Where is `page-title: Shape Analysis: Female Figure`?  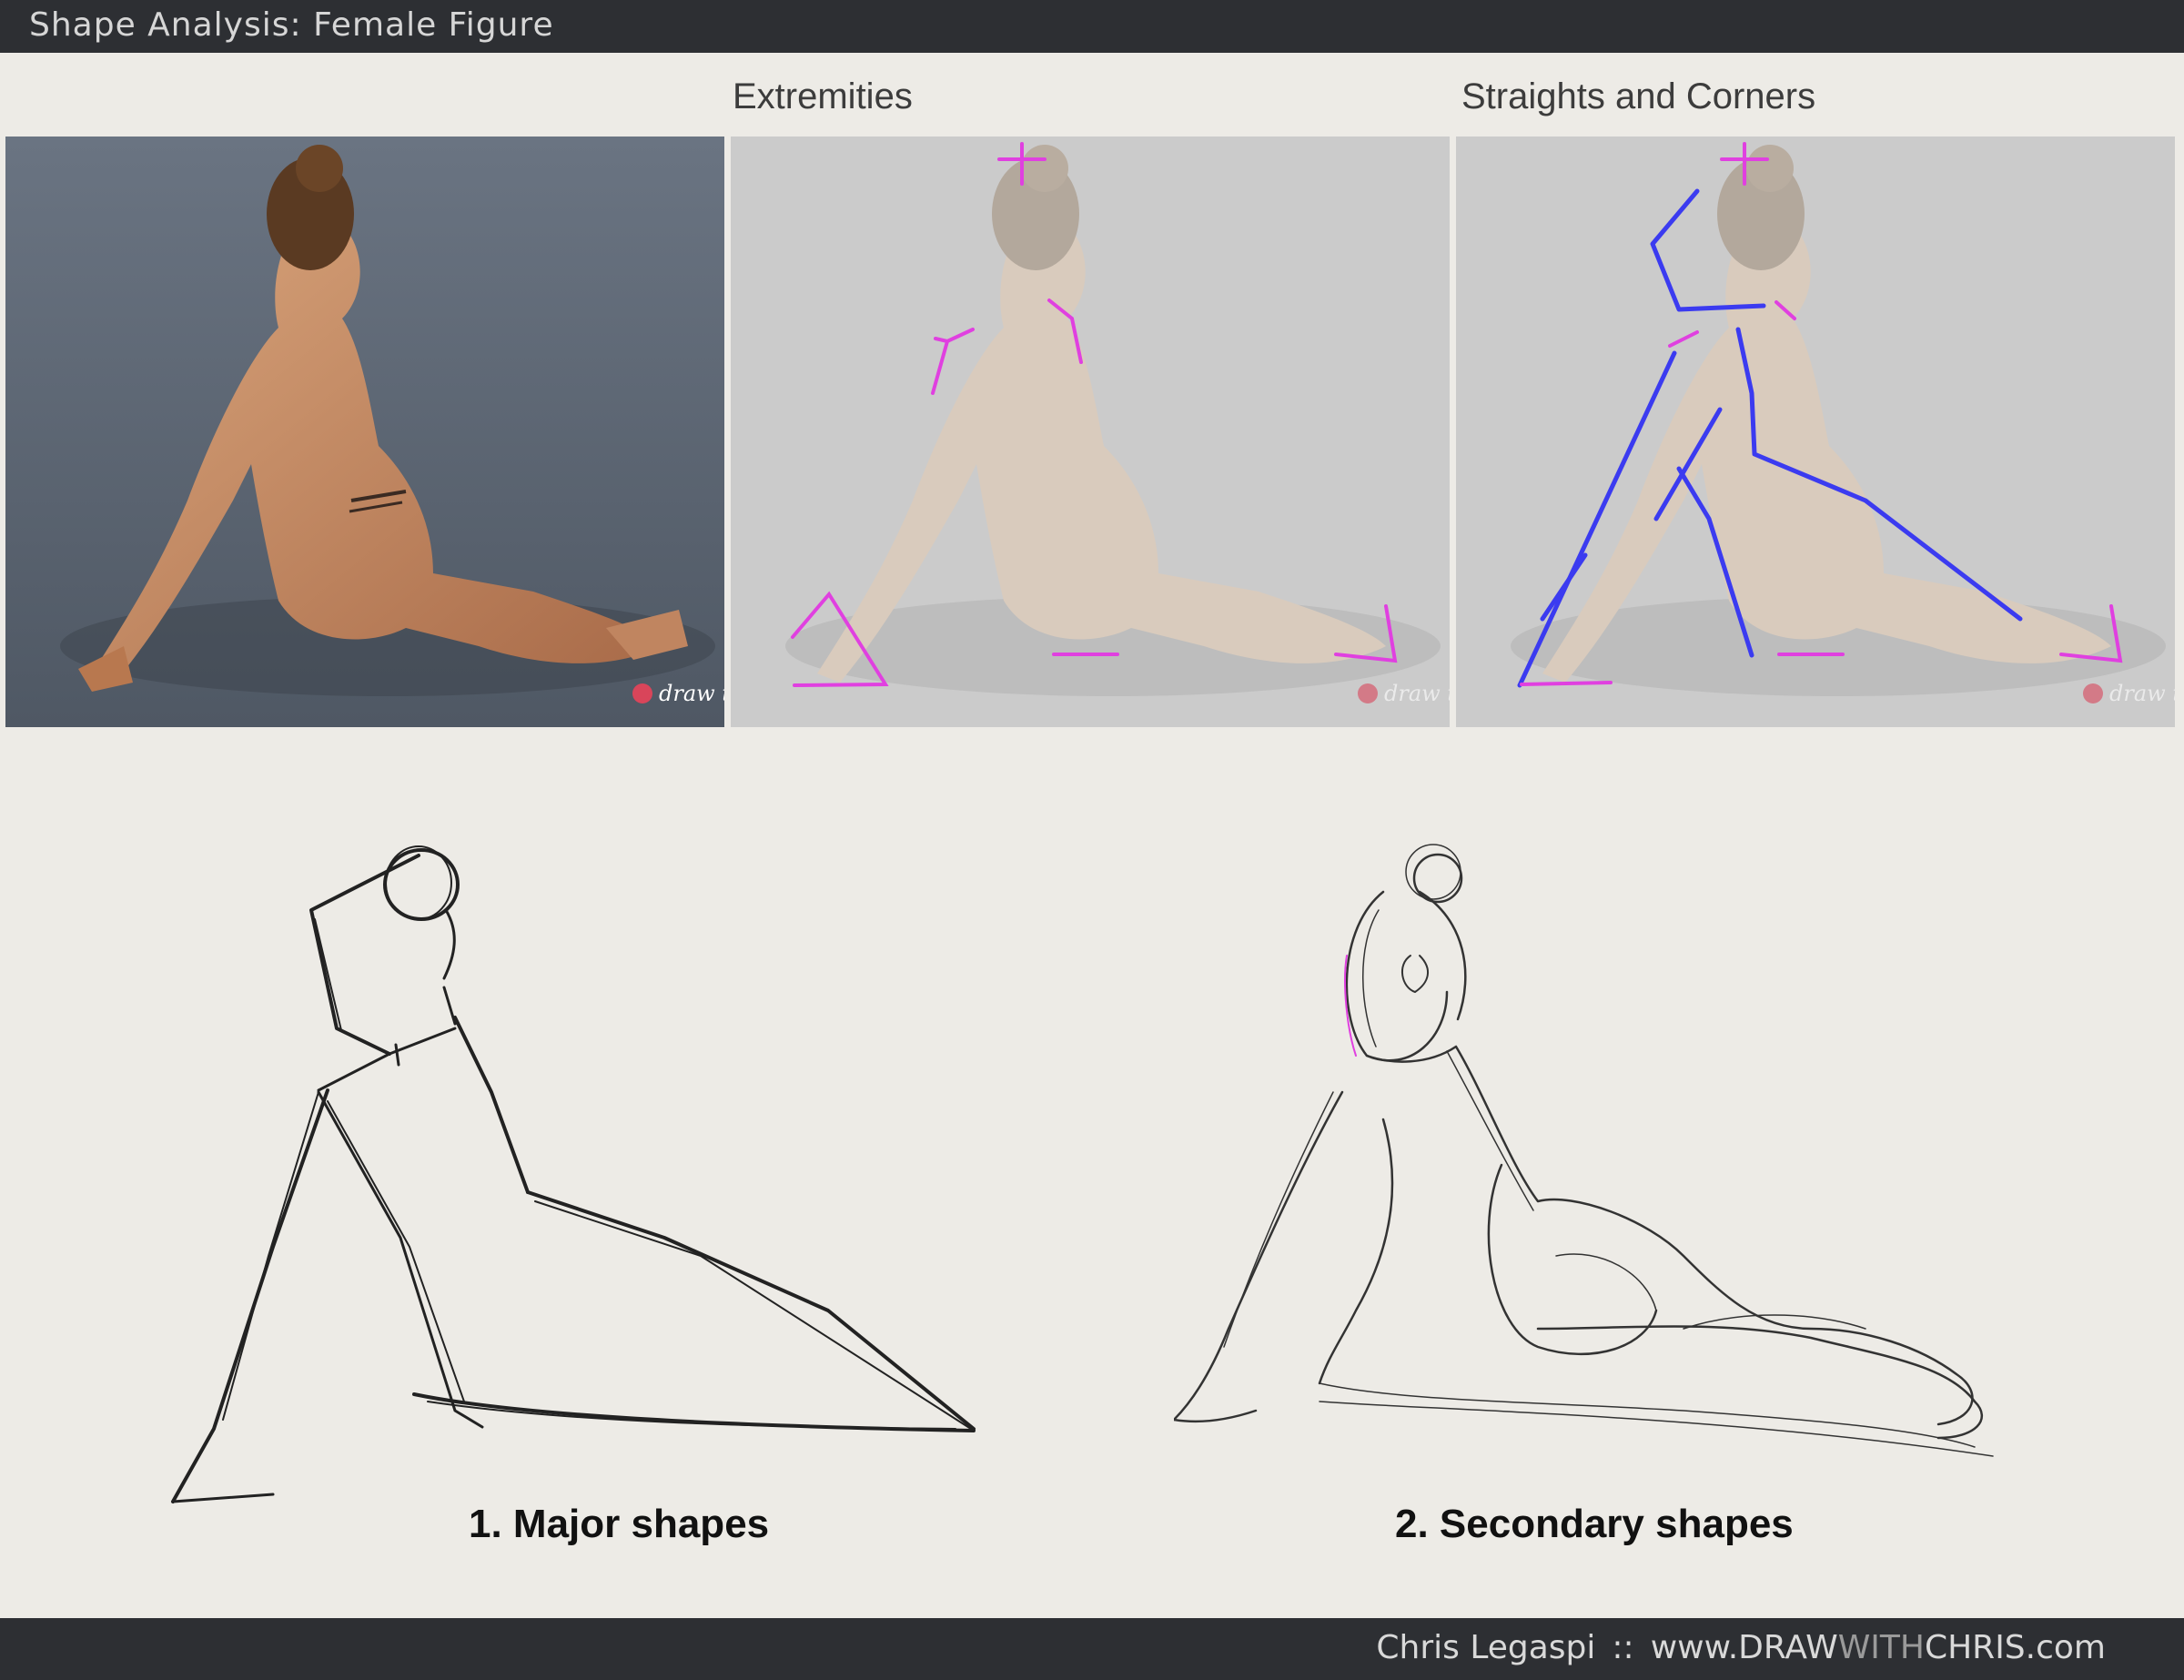
page-title: Shape Analysis: Female Figure is located at coordinates (292, 25).